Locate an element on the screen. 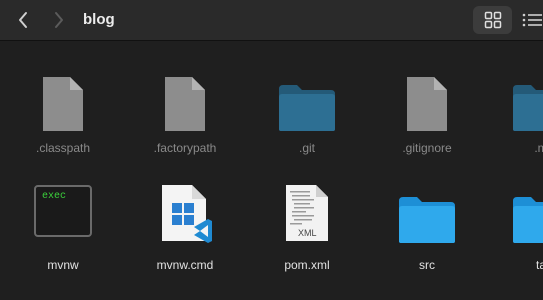 Image resolution: width=543 pixels, height=300 pixels. vscode-file-icon is located at coordinates (185, 213).